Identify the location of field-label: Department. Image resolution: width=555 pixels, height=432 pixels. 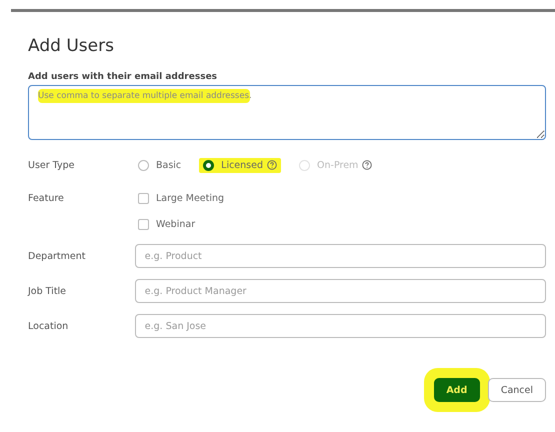
(57, 256).